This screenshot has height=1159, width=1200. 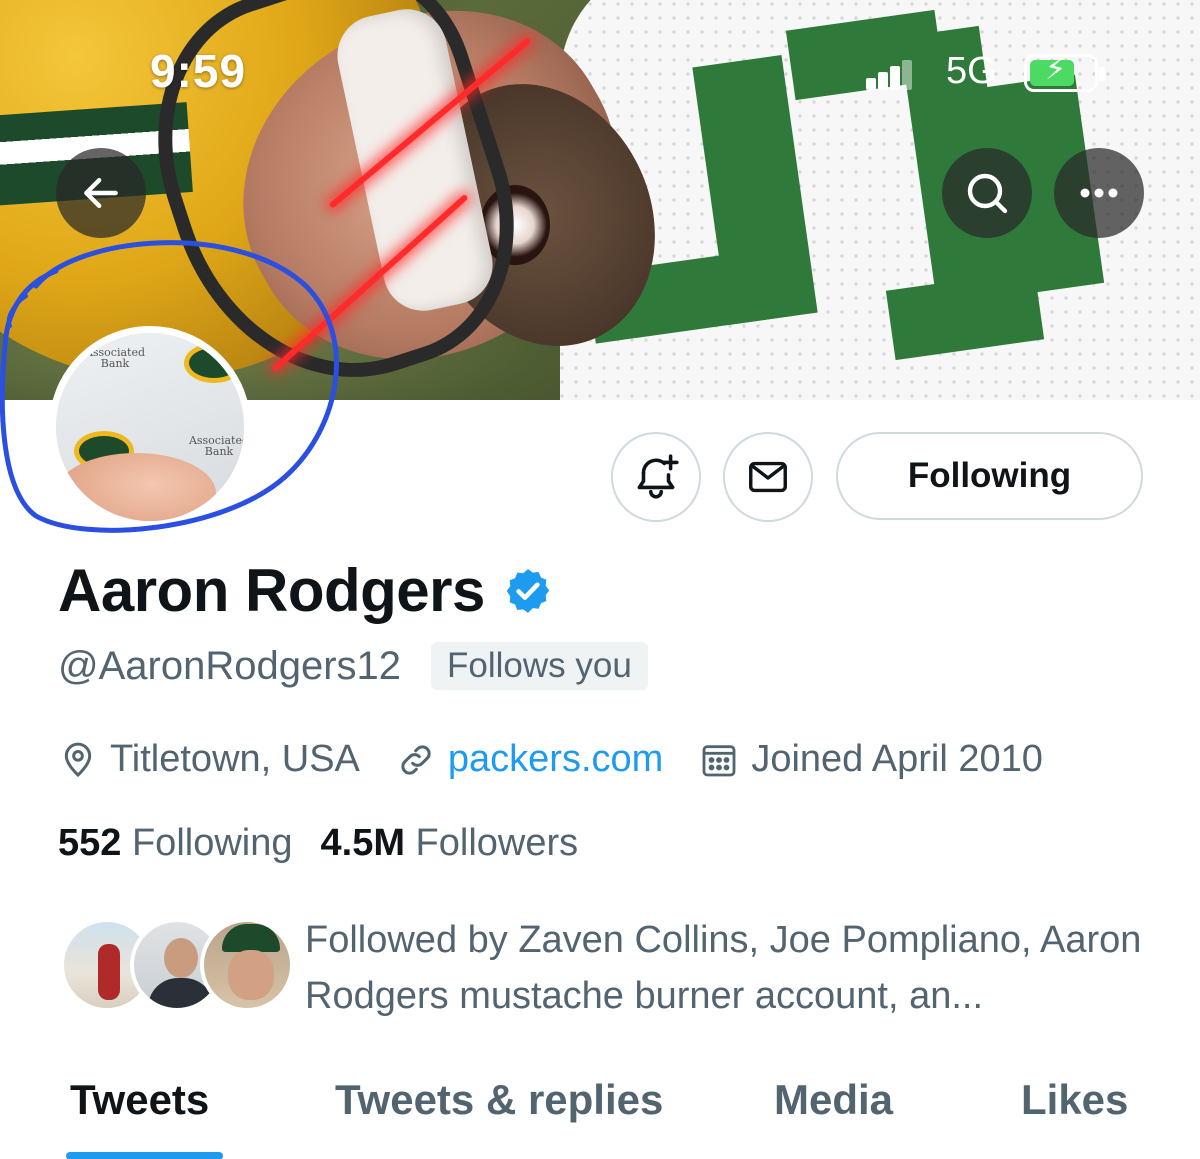 What do you see at coordinates (235, 759) in the screenshot?
I see `location-text: Titletown, USA` at bounding box center [235, 759].